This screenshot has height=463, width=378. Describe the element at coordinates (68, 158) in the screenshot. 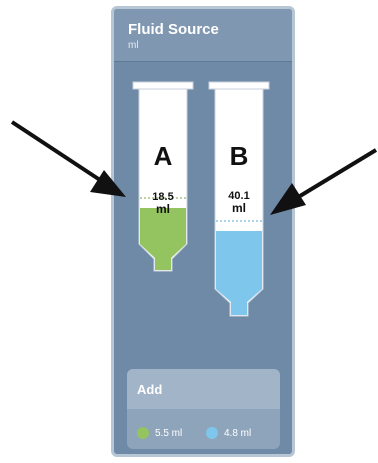

I see `left-arrow-icon` at that location.